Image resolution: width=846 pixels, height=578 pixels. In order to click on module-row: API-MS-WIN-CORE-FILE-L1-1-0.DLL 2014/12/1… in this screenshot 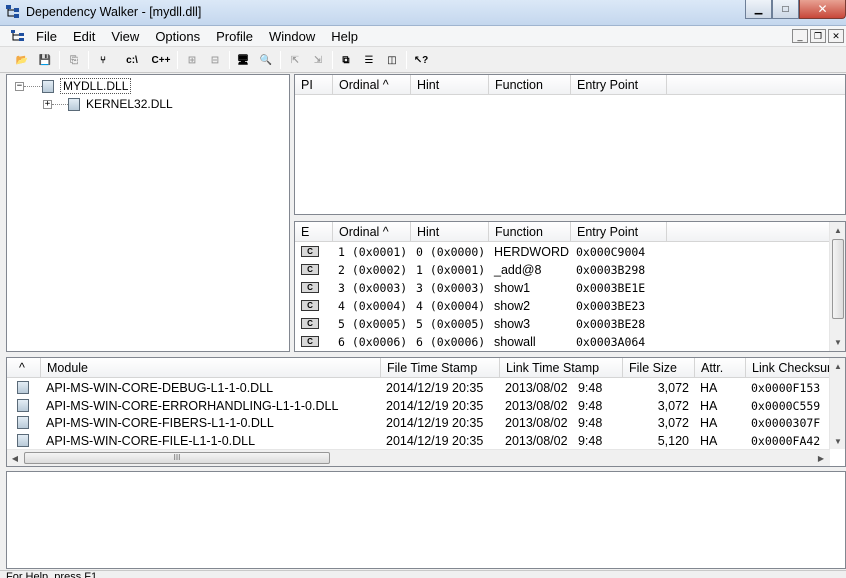, I will do `click(418, 441)`.